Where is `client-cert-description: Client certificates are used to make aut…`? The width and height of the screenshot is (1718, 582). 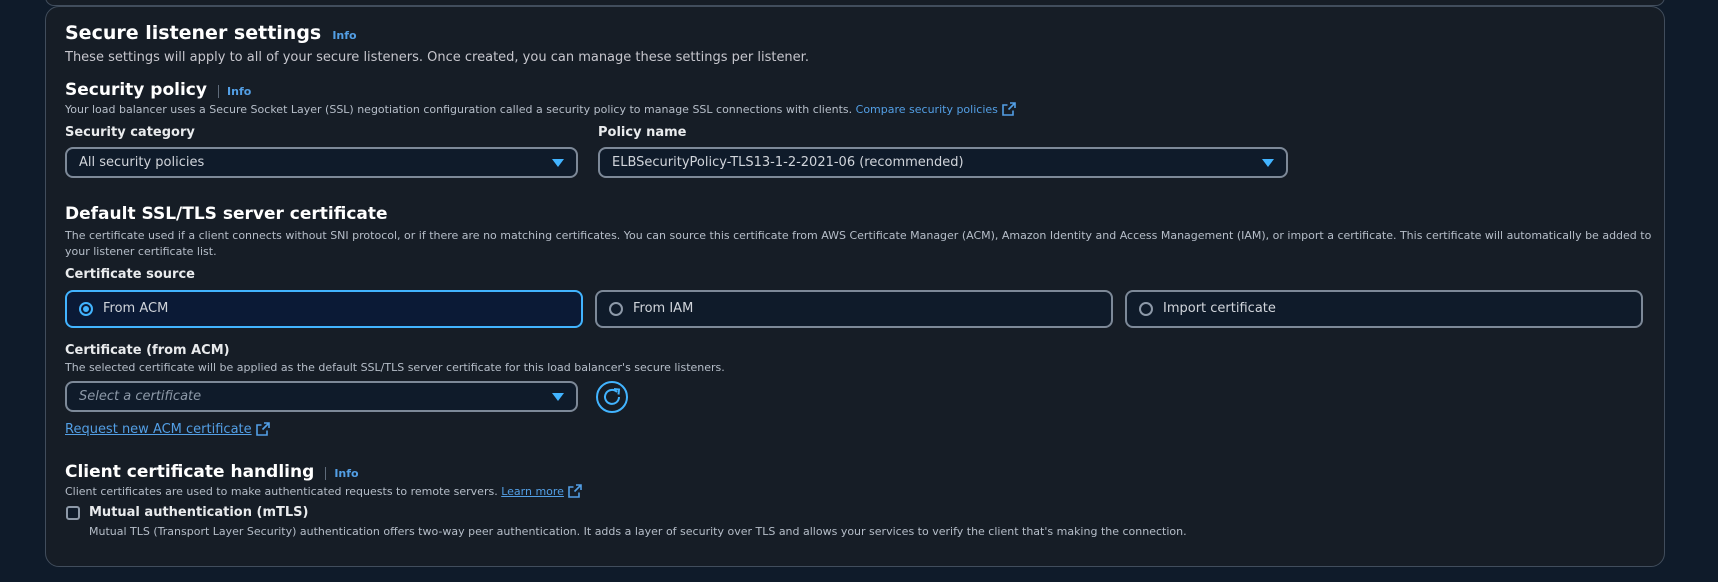 client-cert-description: Client certificates are used to make aut… is located at coordinates (281, 491).